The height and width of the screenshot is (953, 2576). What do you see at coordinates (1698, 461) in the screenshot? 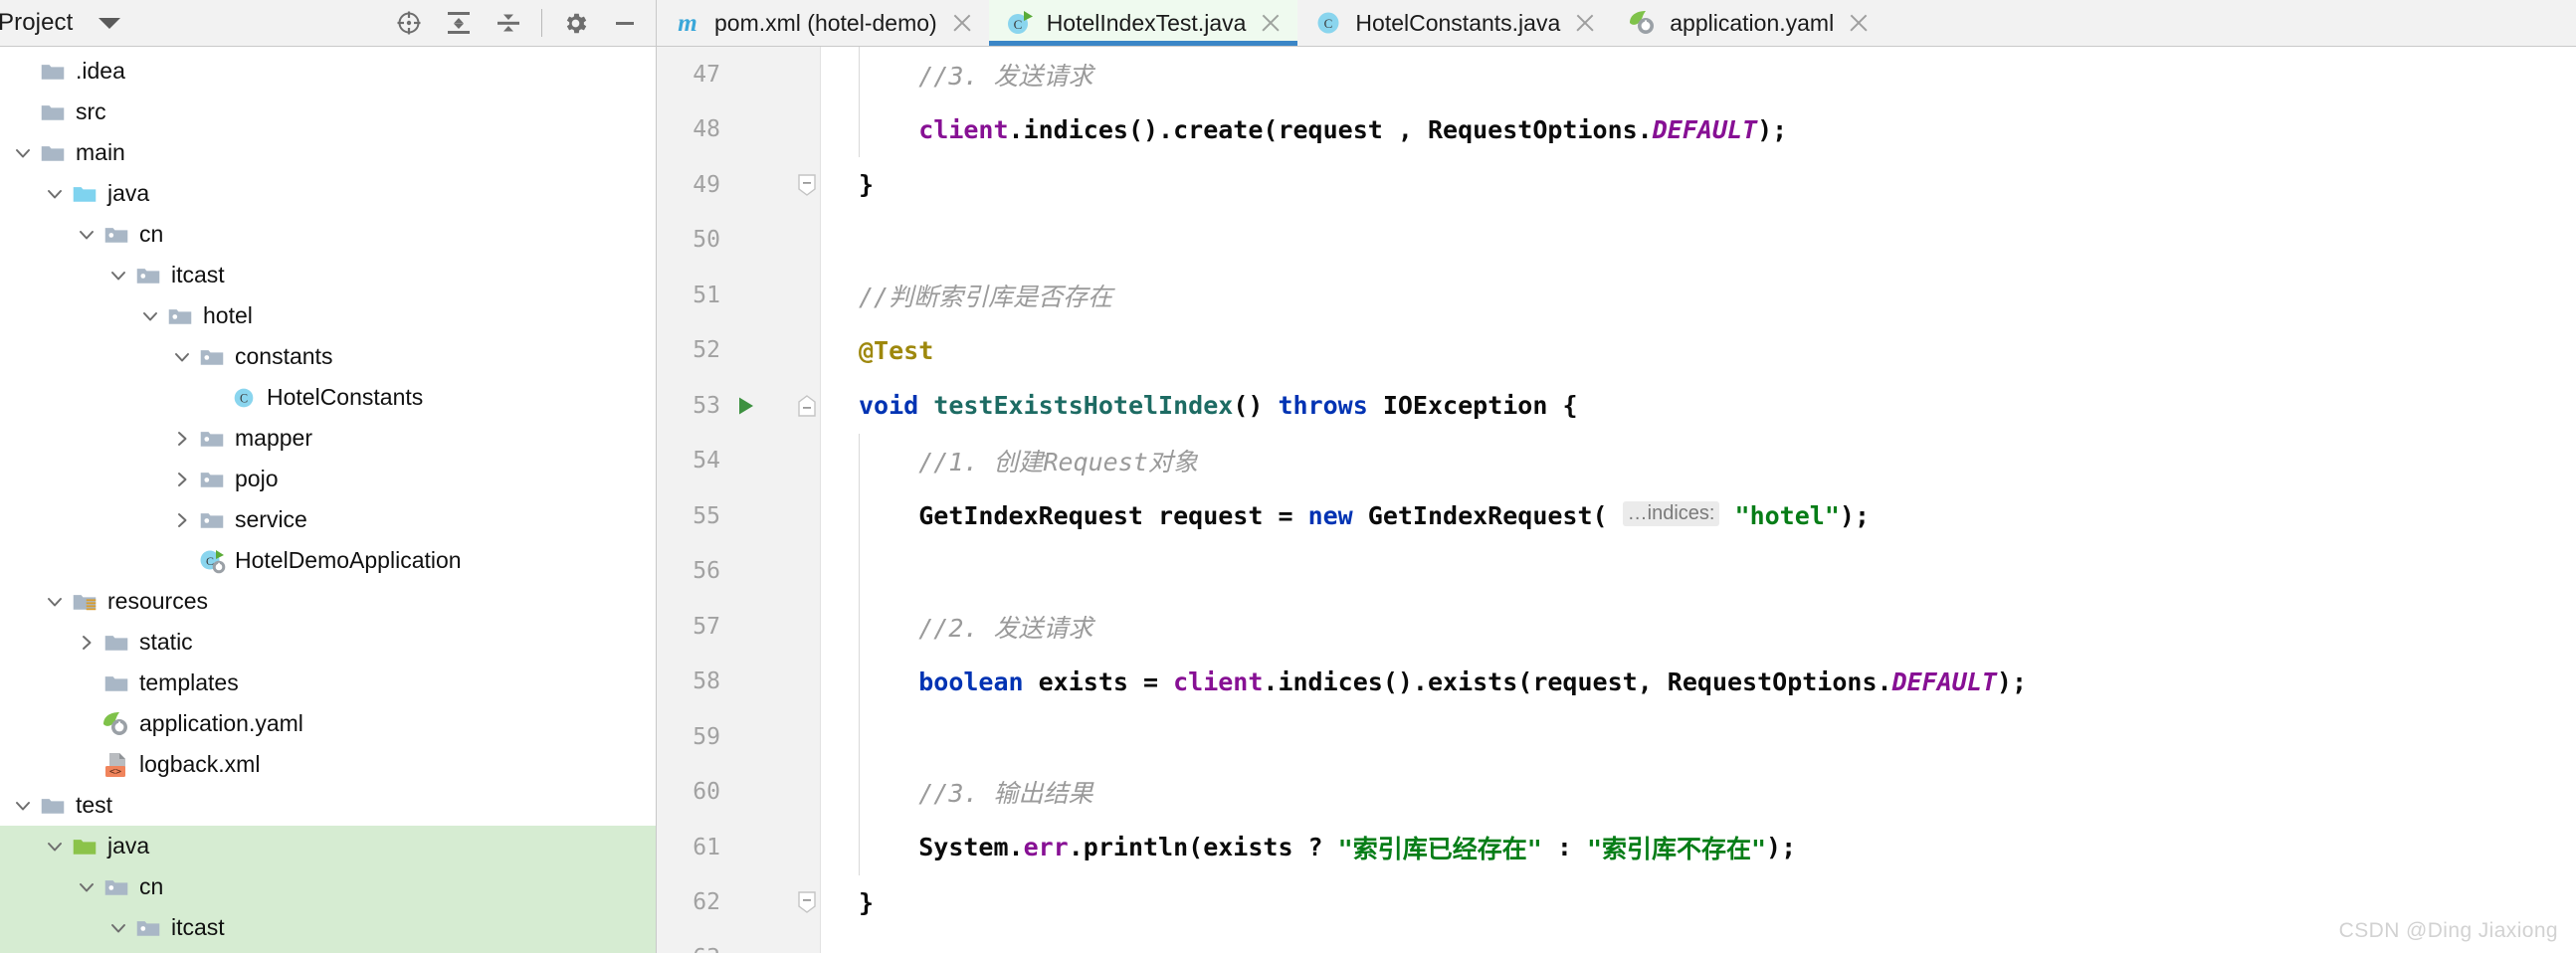
I see `code-line-54: //1. 创建Request对象` at bounding box center [1698, 461].